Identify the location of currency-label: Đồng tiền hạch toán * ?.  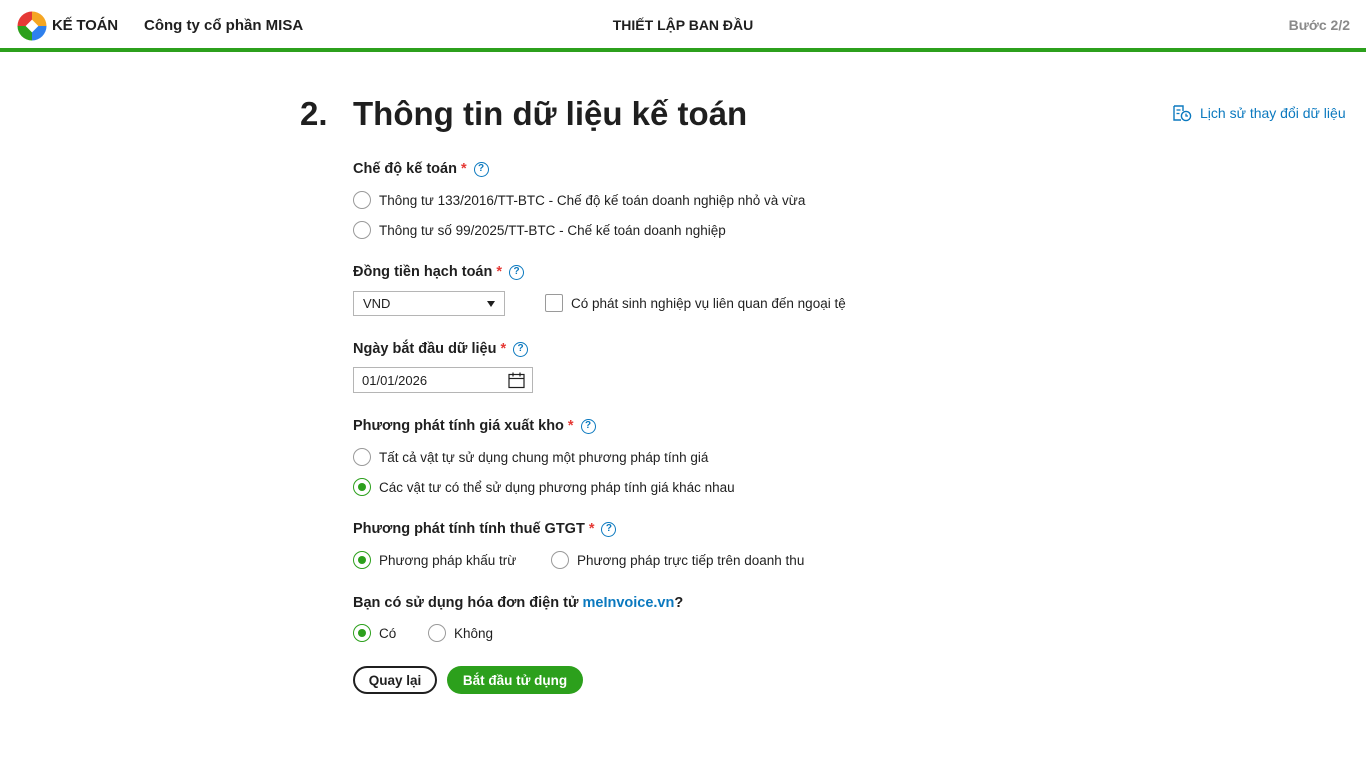
(439, 272).